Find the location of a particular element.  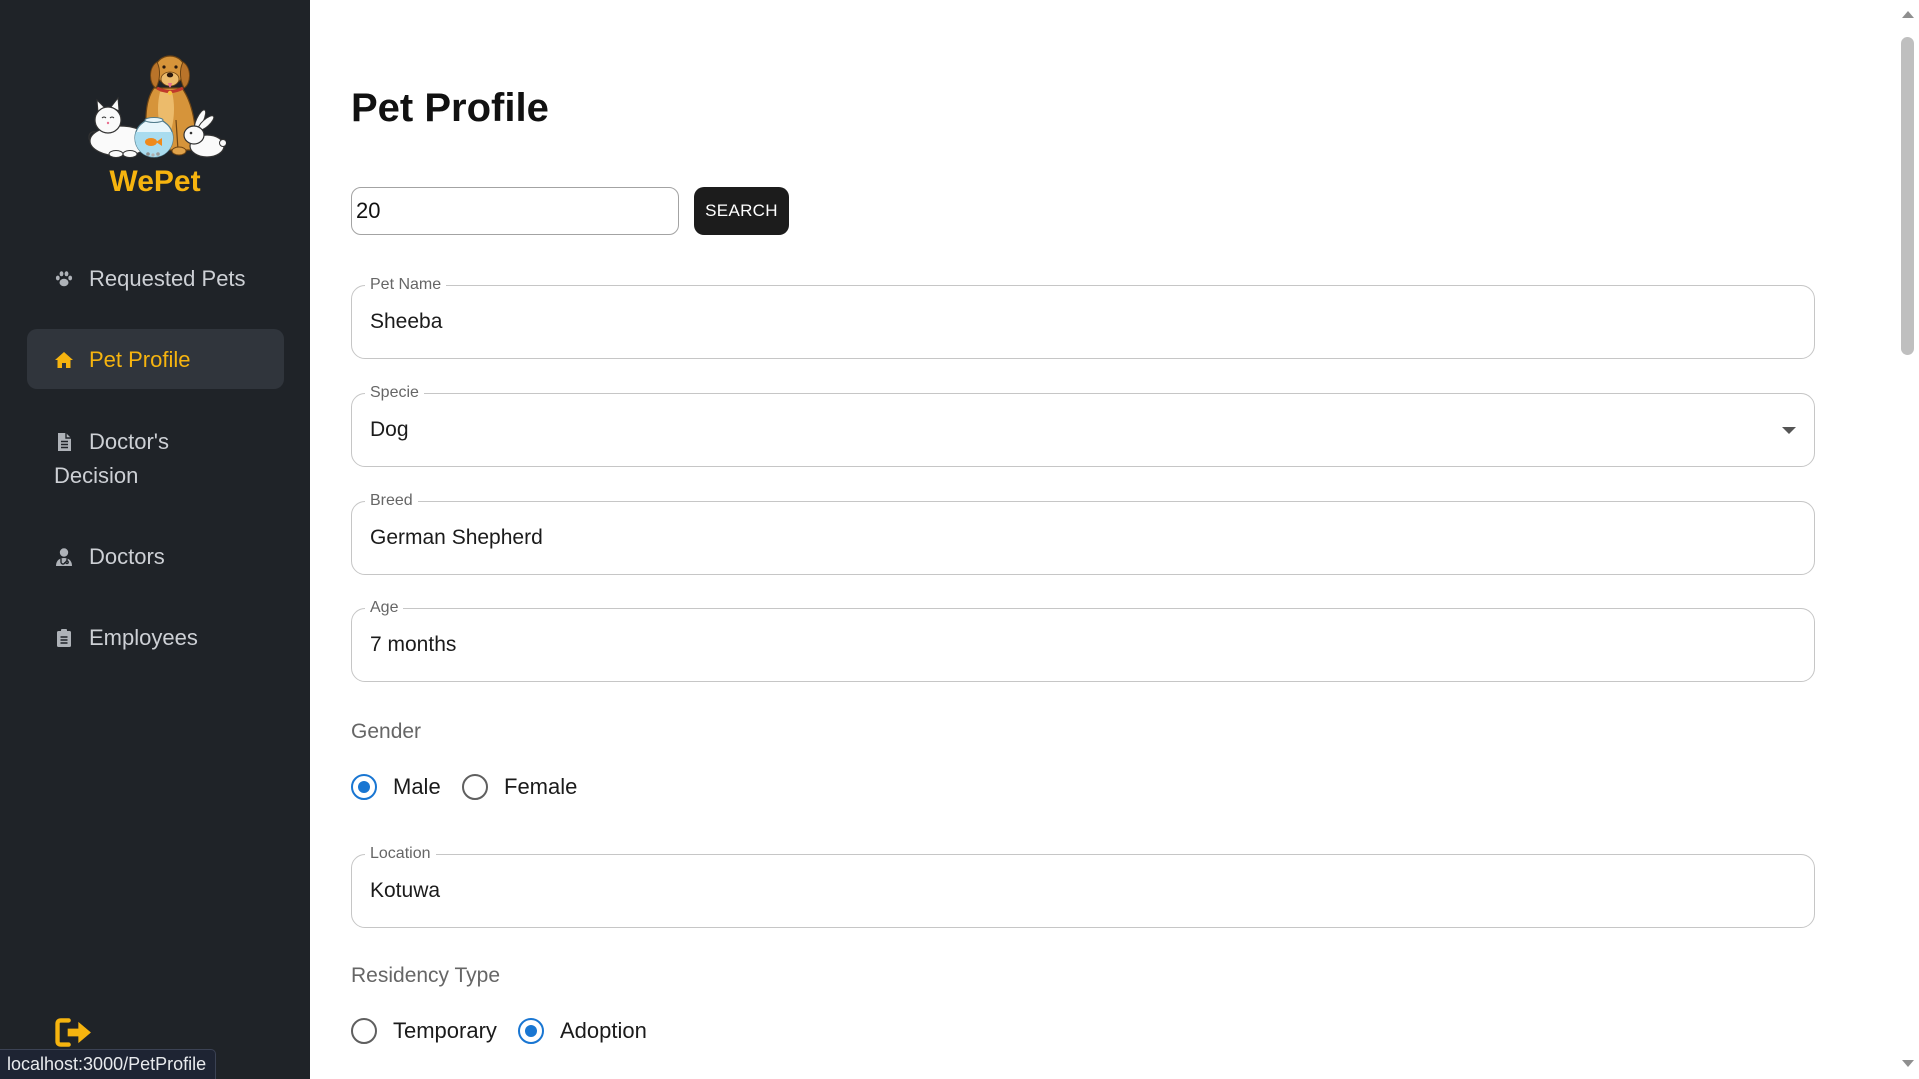

age-field: Age is located at coordinates (1083, 640).